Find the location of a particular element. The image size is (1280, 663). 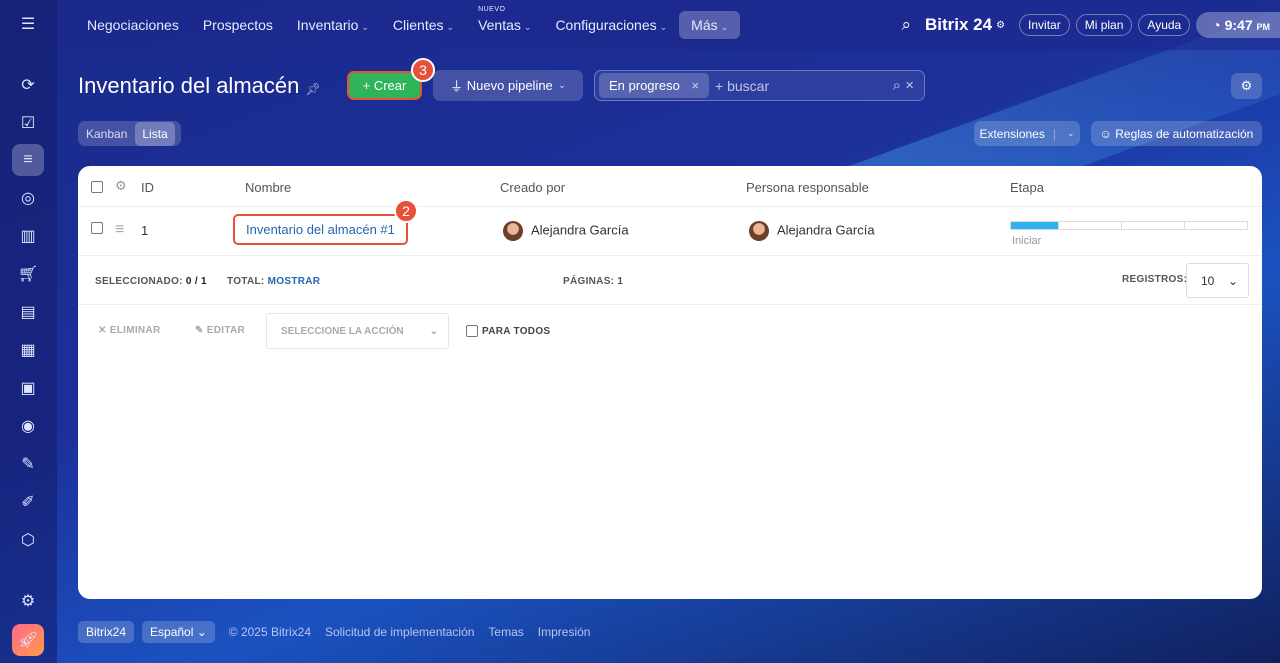

total-count: TOTAL: MOSTRAR is located at coordinates (274, 281).